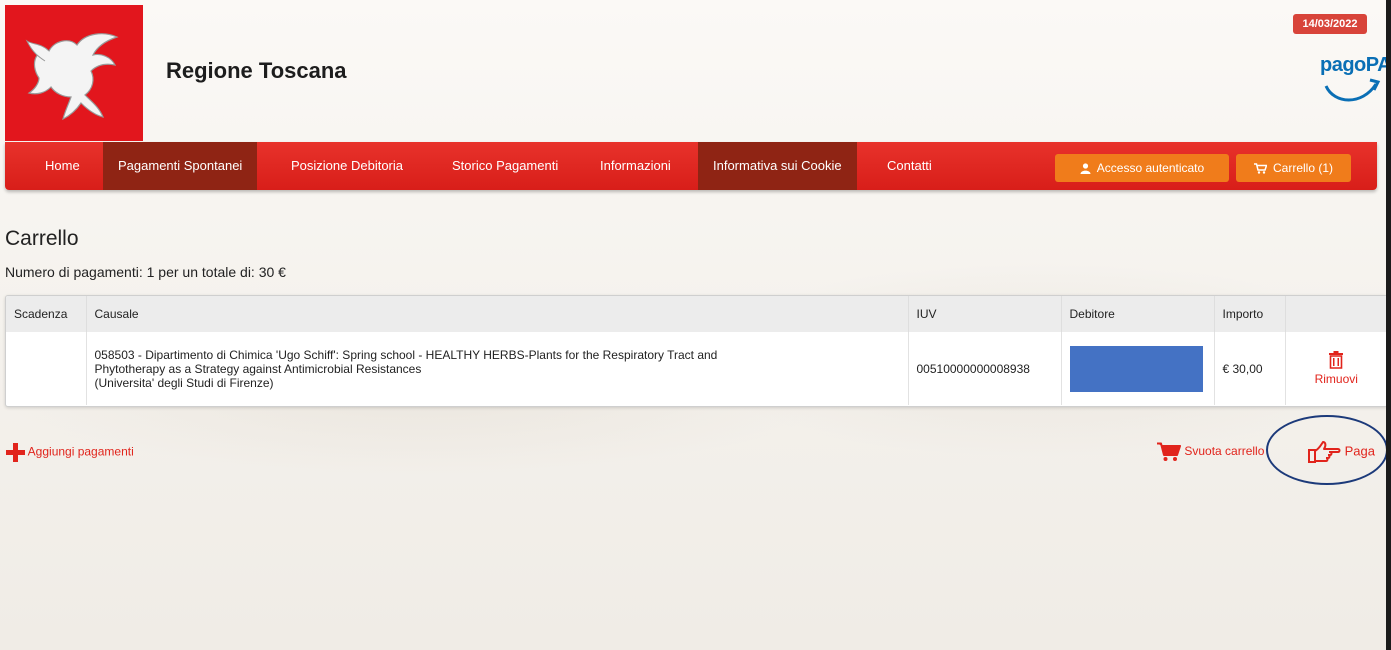  What do you see at coordinates (72, 77) in the screenshot?
I see `pegasus-logo-icon` at bounding box center [72, 77].